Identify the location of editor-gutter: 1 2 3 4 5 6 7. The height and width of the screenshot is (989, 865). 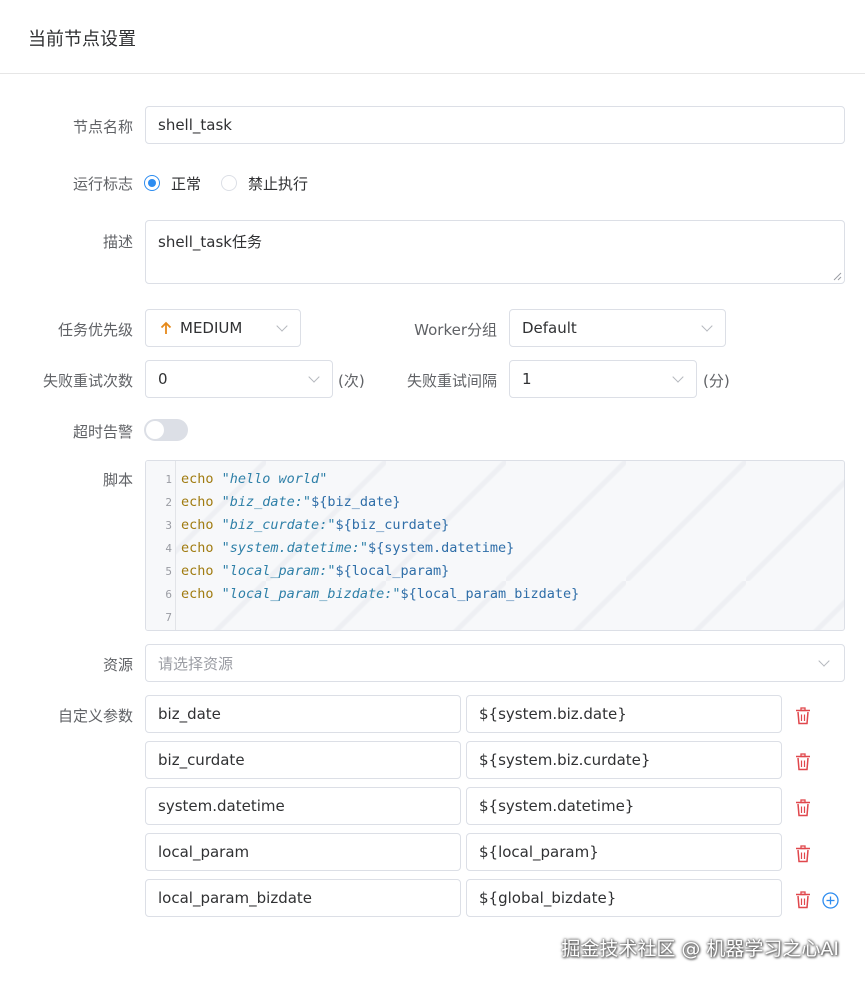
(161, 545).